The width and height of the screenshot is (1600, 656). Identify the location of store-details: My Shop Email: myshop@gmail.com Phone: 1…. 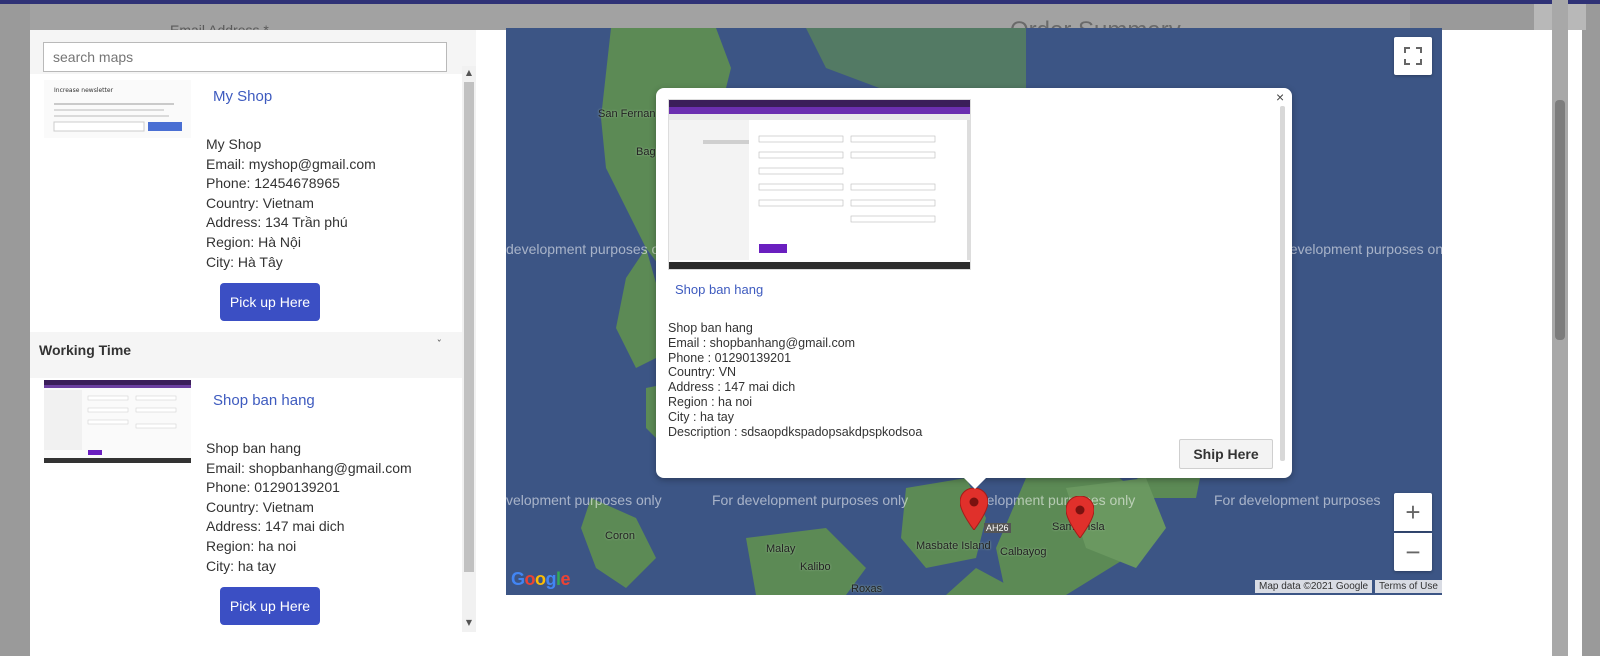
(291, 203).